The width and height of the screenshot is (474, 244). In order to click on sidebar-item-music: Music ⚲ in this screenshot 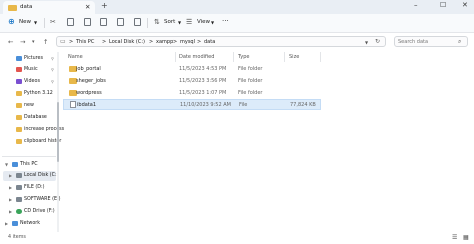, I will do `click(30, 69)`.